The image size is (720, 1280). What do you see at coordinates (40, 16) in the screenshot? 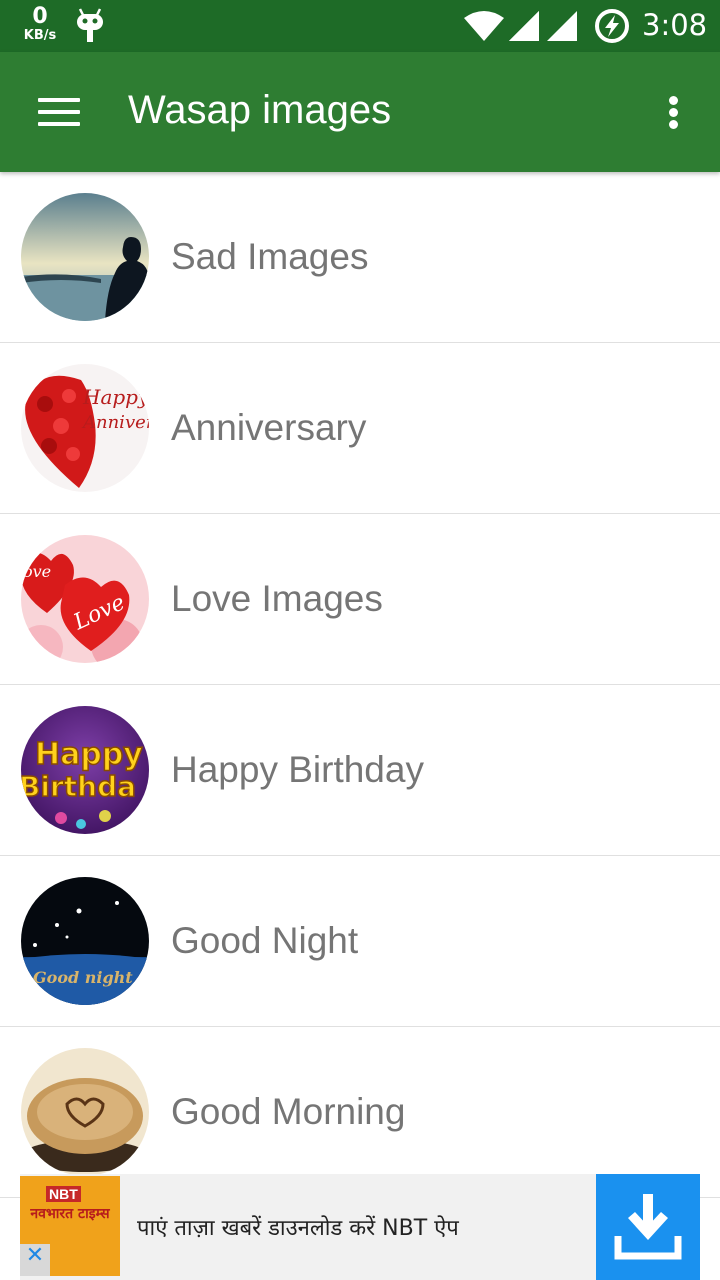
I see `network-speed-value: 0` at bounding box center [40, 16].